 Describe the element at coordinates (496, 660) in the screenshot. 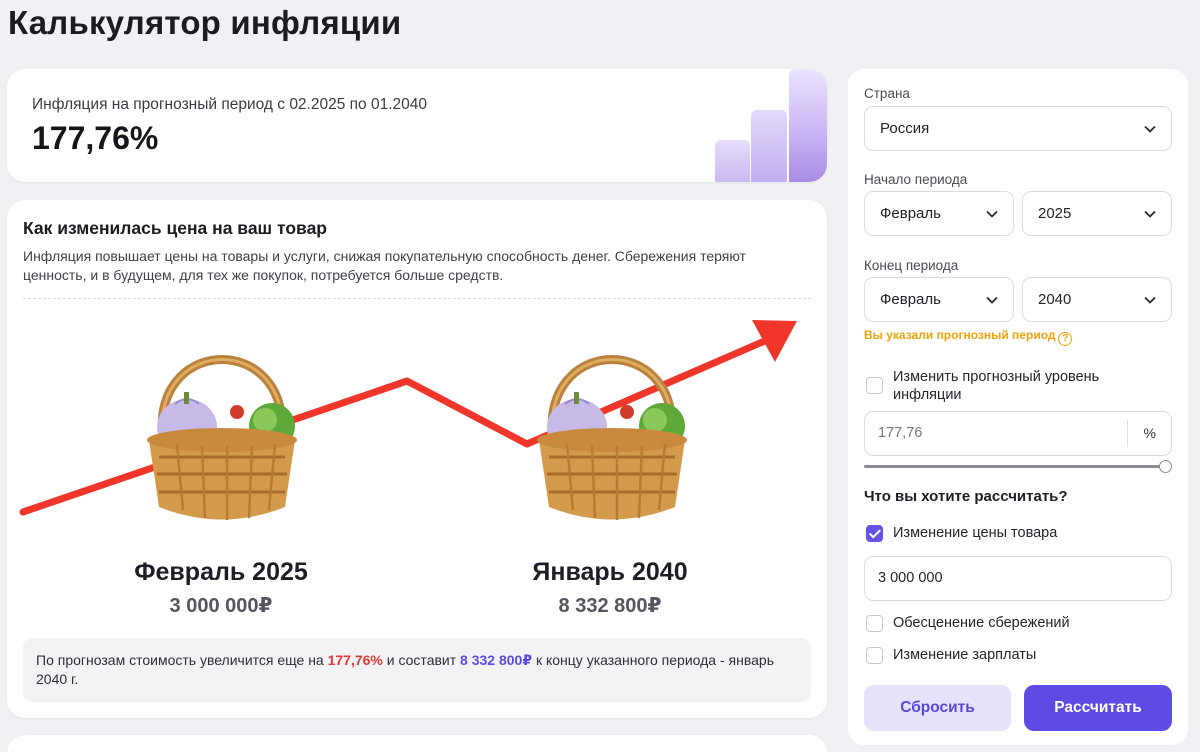

I see `summary-amount: 8 332 800₽` at that location.